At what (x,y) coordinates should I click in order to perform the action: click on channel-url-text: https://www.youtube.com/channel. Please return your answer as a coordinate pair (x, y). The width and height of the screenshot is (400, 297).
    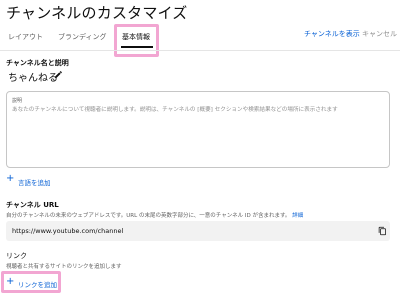
    Looking at the image, I should click on (68, 231).